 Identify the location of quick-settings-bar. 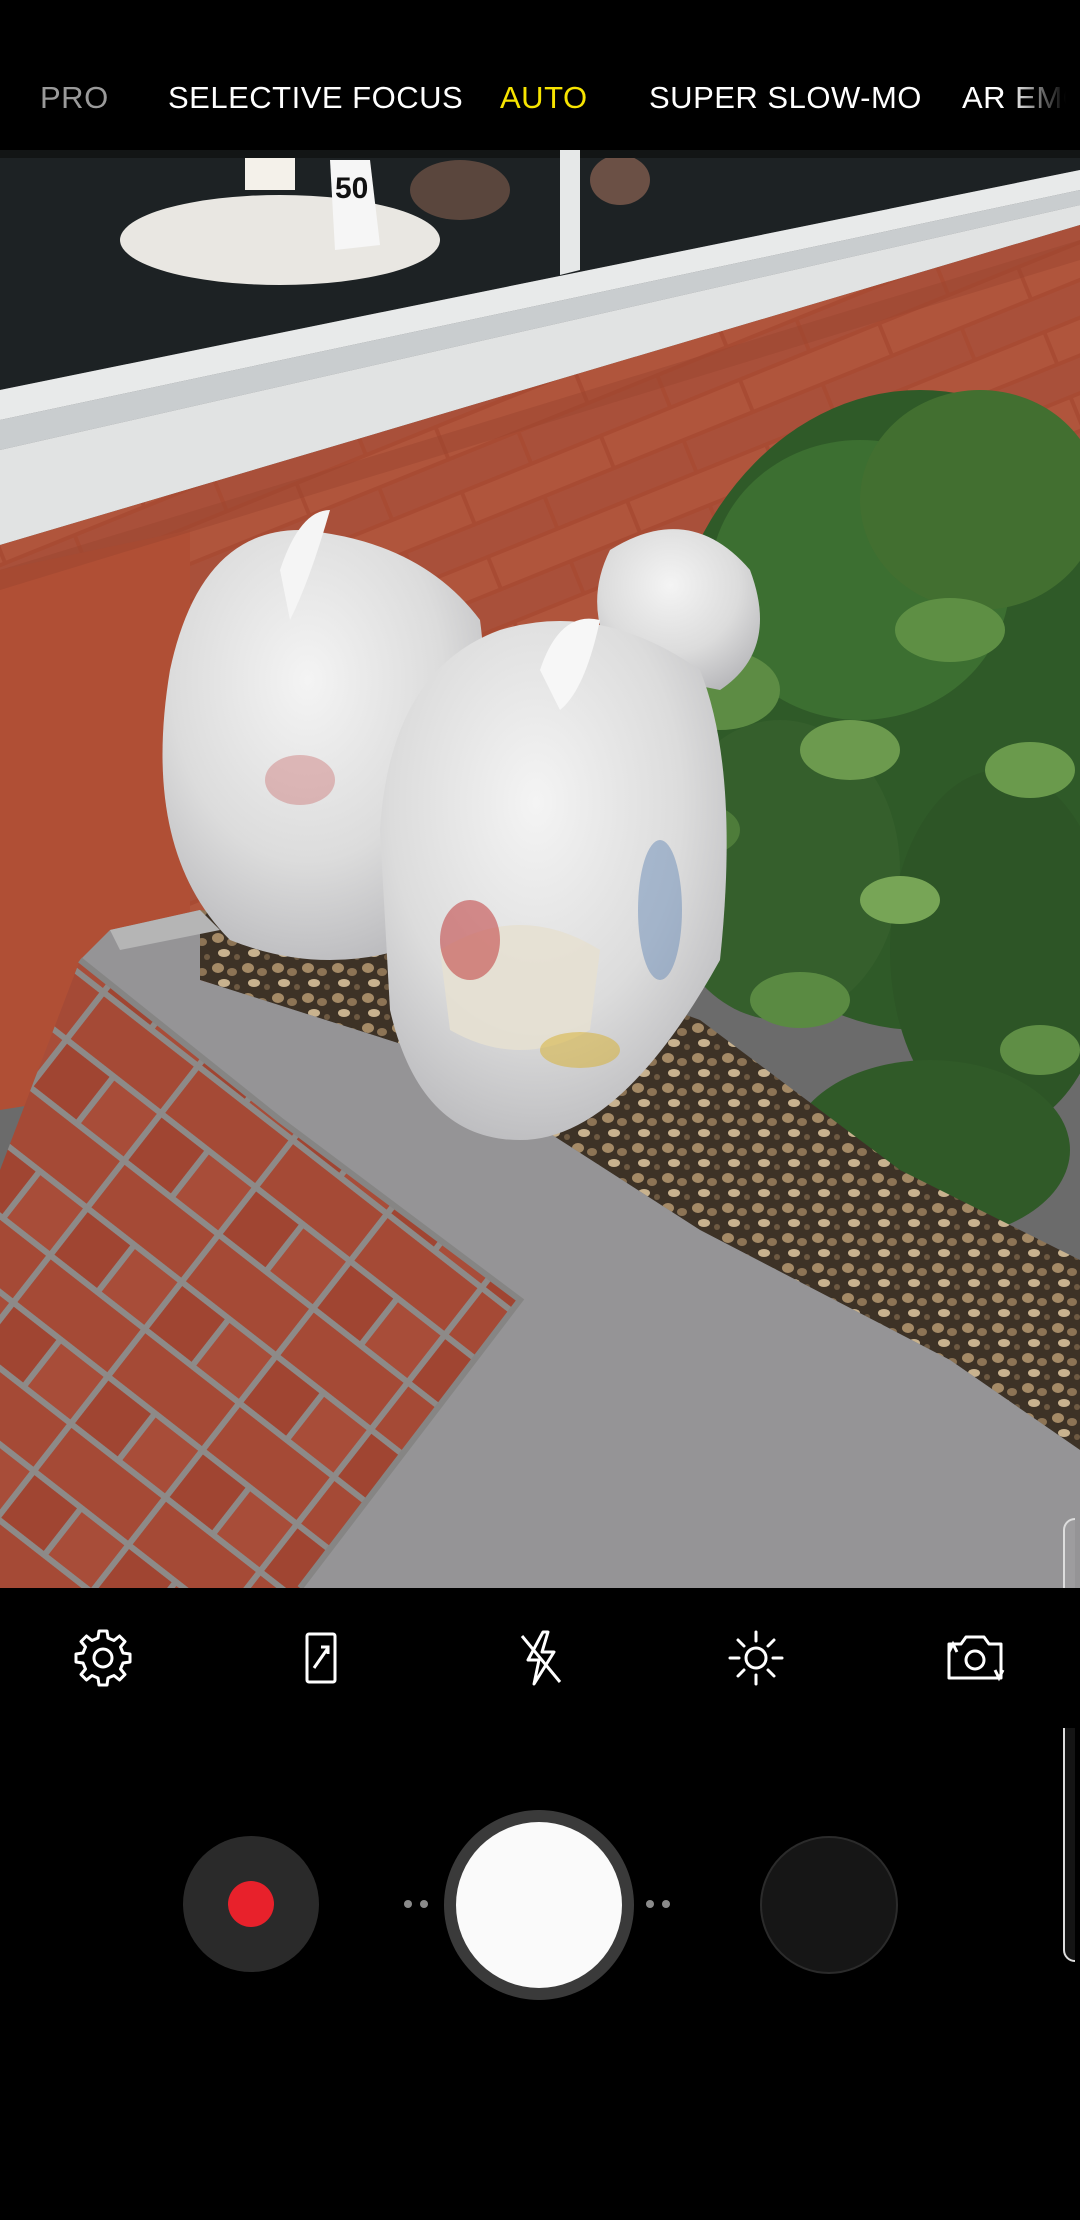
(540, 1658).